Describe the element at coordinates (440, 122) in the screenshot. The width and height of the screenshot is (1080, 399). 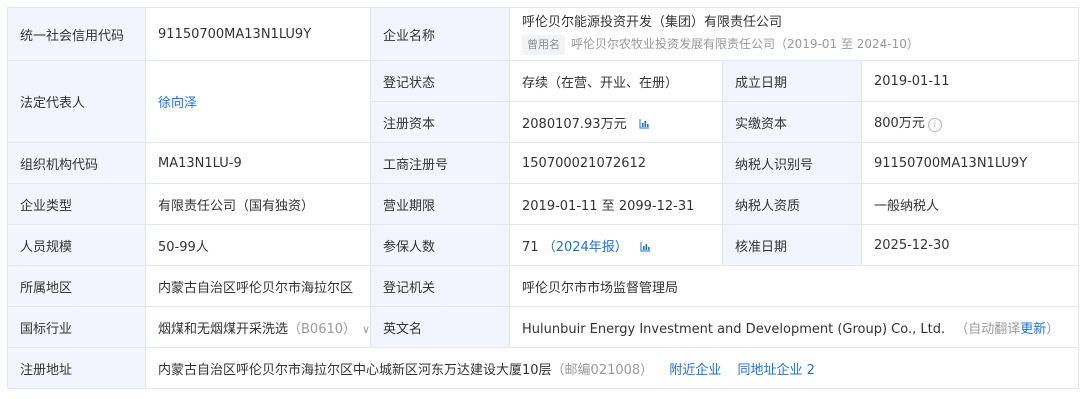
I see `reg-capital-label: 注册资本` at that location.